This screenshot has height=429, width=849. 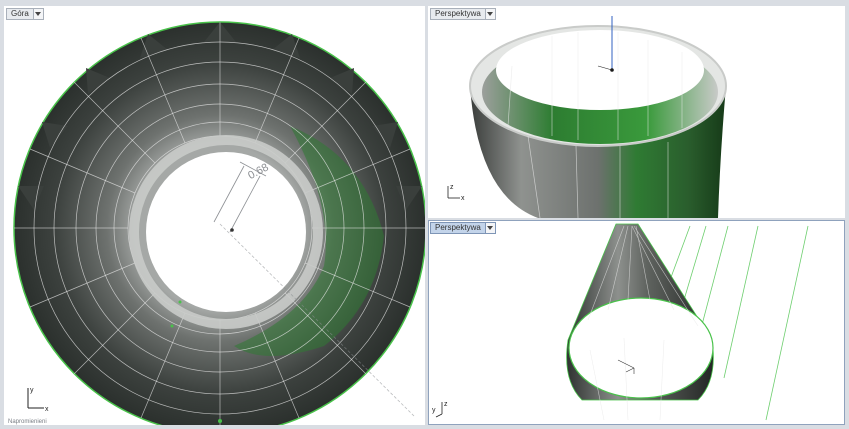 I want to click on perspective-1-render, so click(x=598, y=117).